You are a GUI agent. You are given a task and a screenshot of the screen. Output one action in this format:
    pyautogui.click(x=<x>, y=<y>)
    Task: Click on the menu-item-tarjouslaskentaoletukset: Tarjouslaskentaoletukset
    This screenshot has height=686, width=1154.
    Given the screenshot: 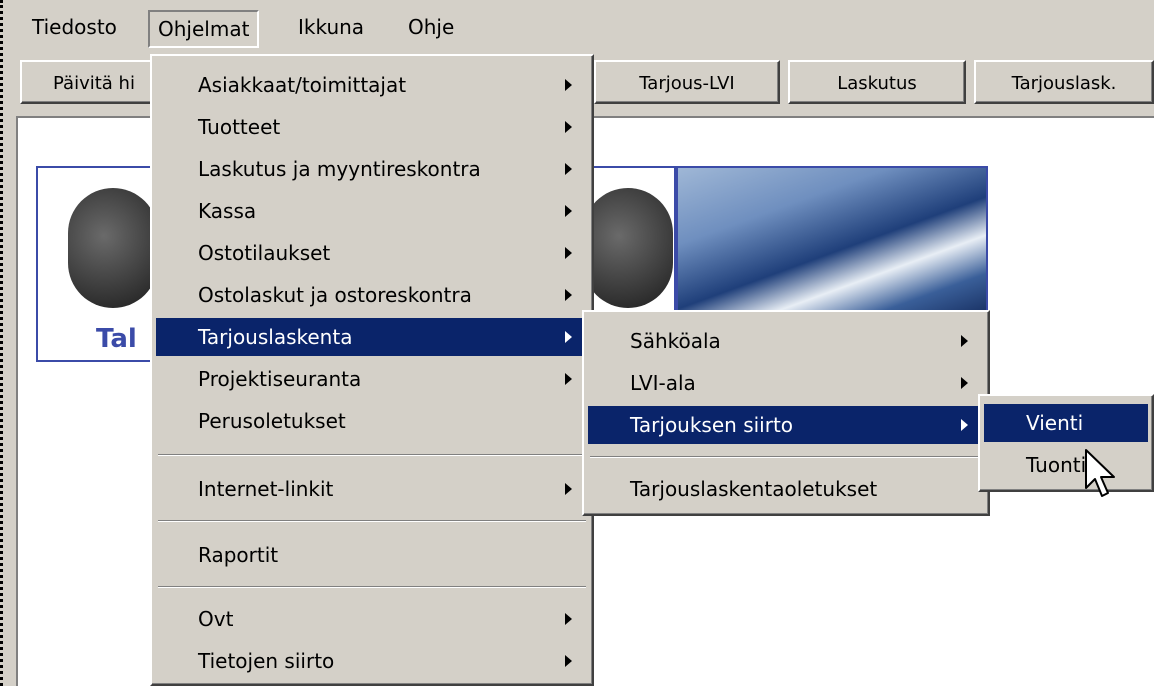 What is the action you would take?
    pyautogui.click(x=786, y=489)
    